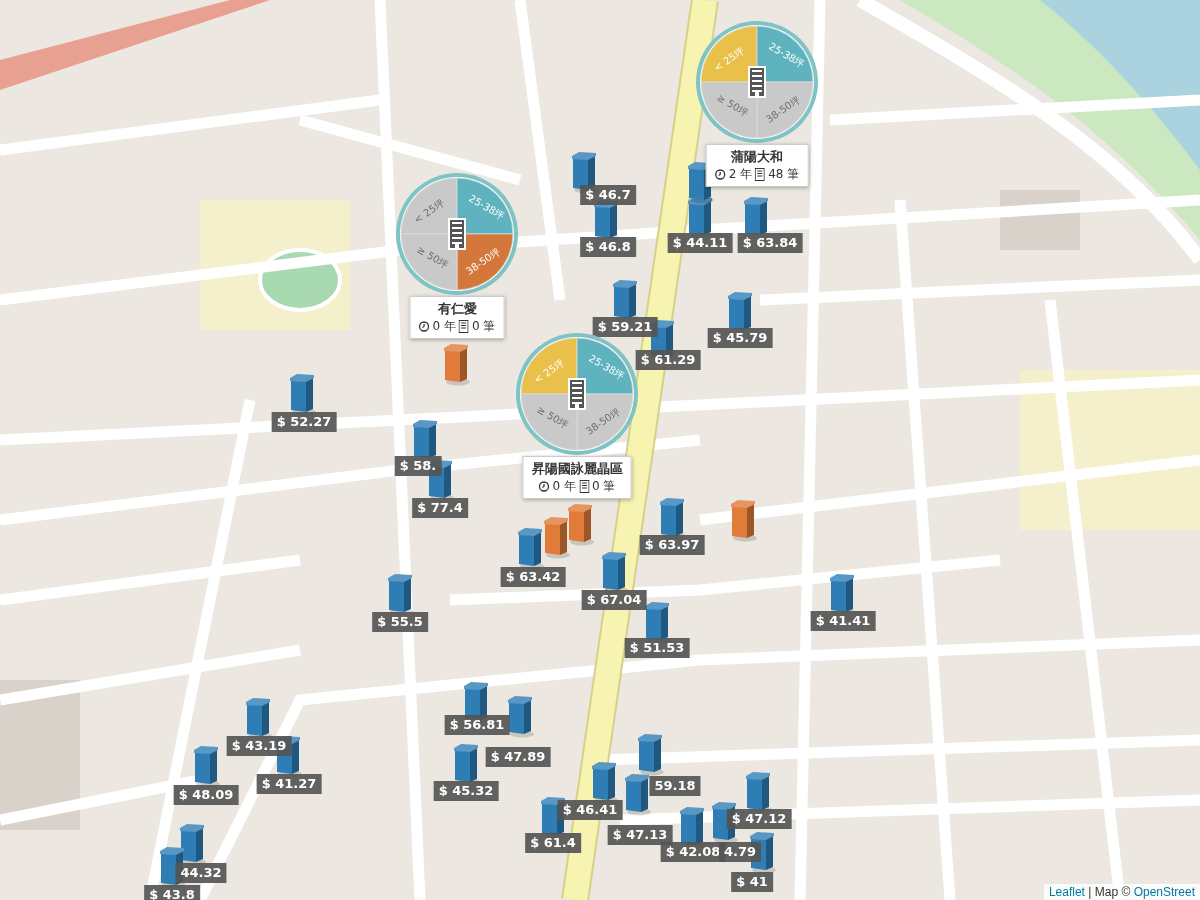  I want to click on price-label: $ 47.12, so click(759, 819).